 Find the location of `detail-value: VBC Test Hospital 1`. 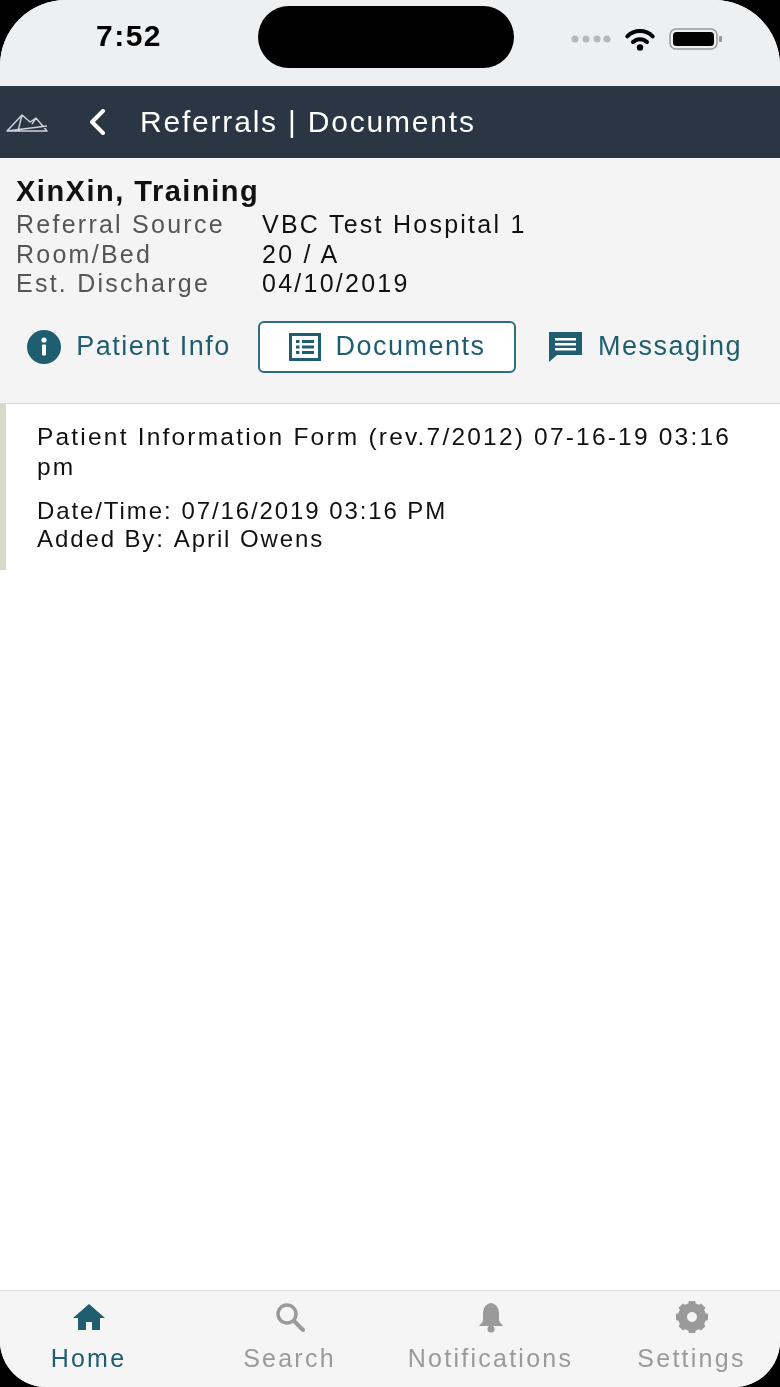

detail-value: VBC Test Hospital 1 is located at coordinates (395, 225).